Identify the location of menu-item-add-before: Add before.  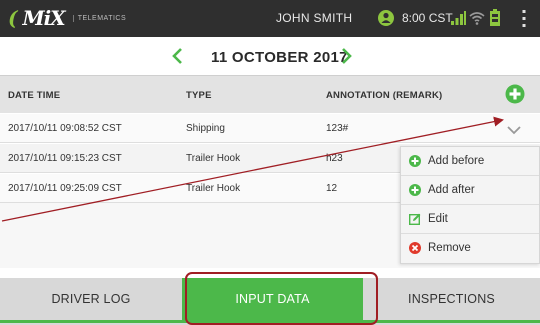
(470, 161).